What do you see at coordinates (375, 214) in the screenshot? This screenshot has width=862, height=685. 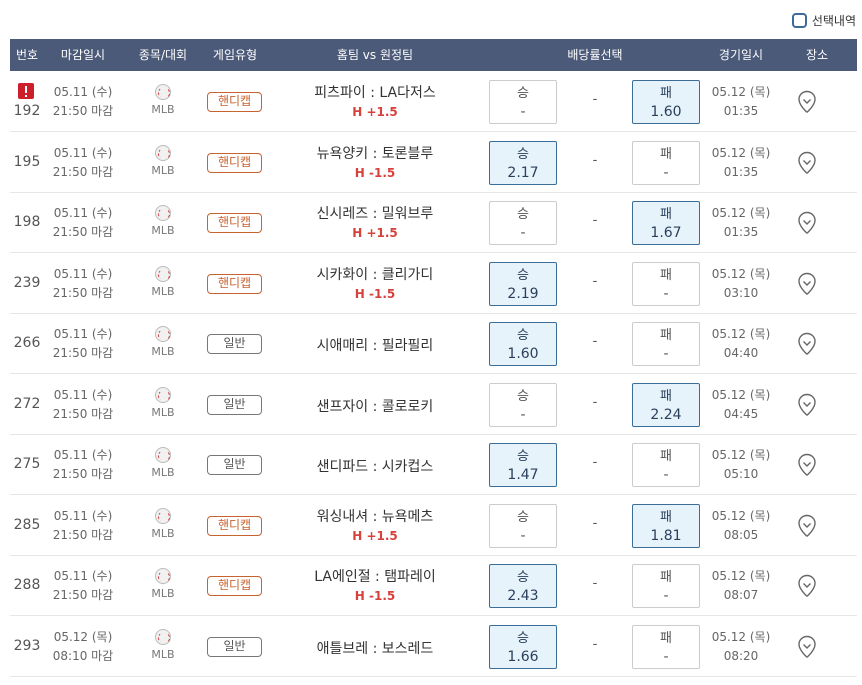 I see `match-teams: 신시레즈 : 밀워브루` at bounding box center [375, 214].